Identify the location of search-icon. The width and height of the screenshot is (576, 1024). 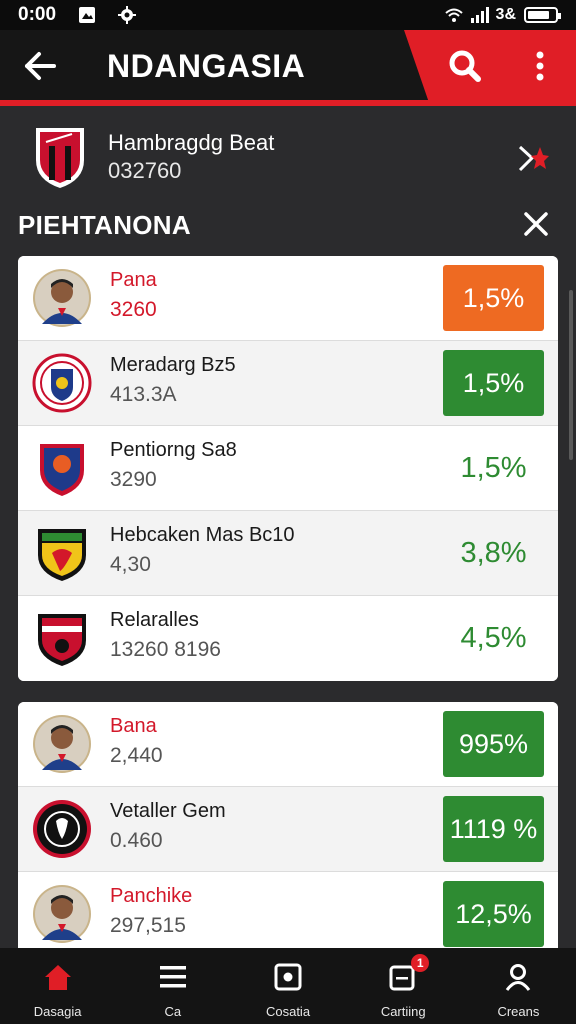
(465, 66).